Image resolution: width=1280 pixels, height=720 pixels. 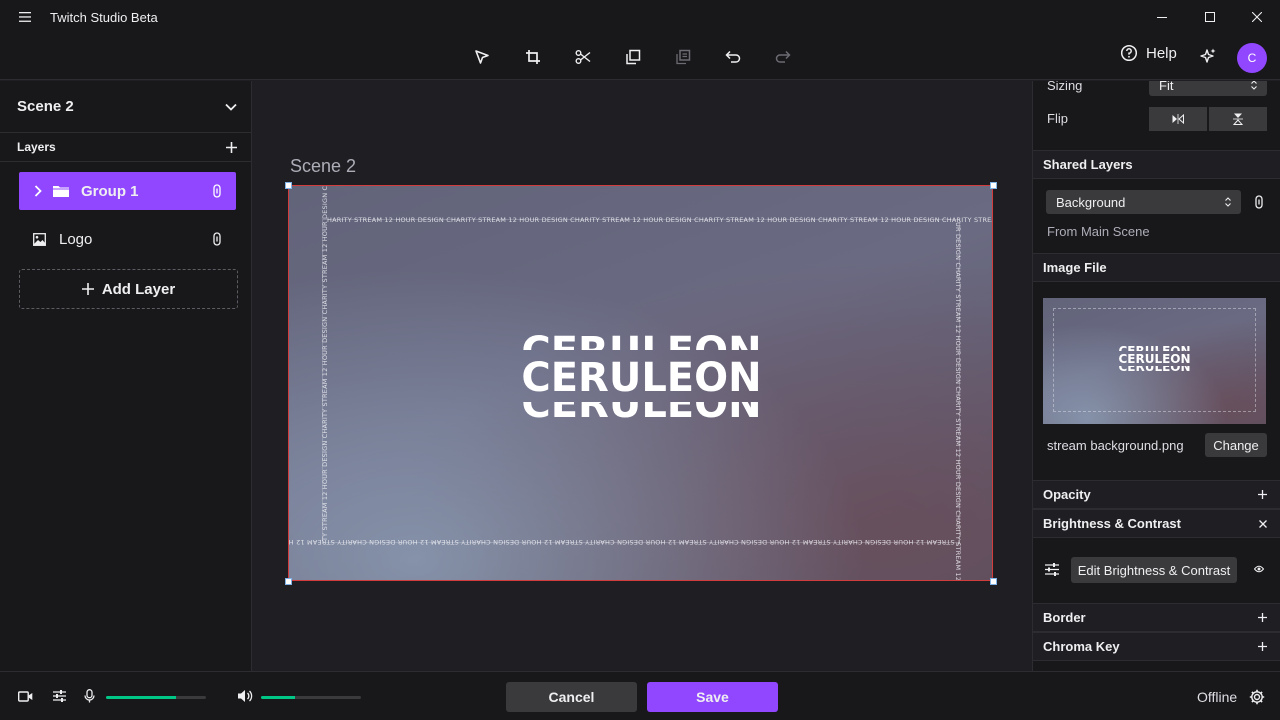 What do you see at coordinates (125, 147) in the screenshot?
I see `layers-header: Layers` at bounding box center [125, 147].